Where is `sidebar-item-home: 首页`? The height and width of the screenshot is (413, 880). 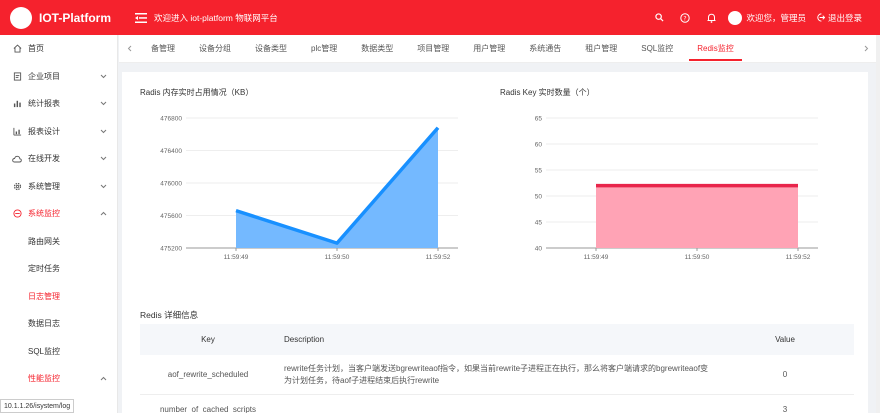
sidebar-item-home: 首页 is located at coordinates (58, 49).